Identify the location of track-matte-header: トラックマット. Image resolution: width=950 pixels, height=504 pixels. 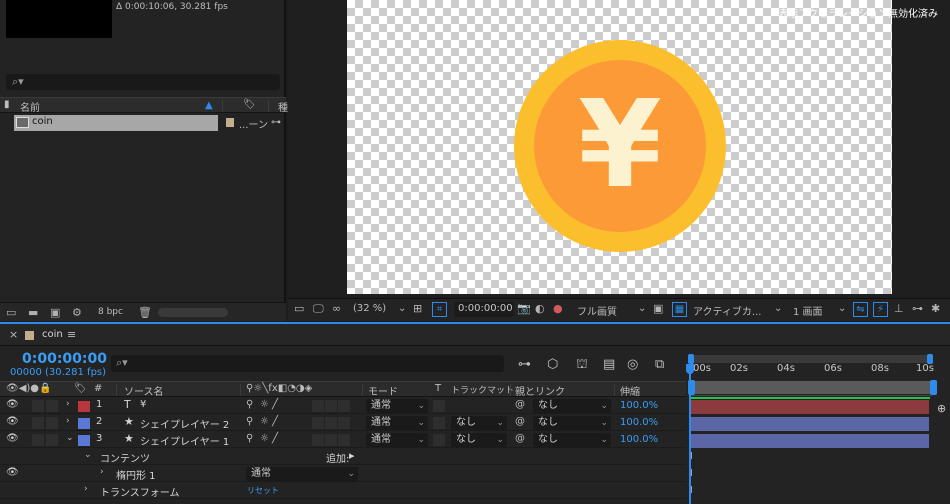
(482, 389).